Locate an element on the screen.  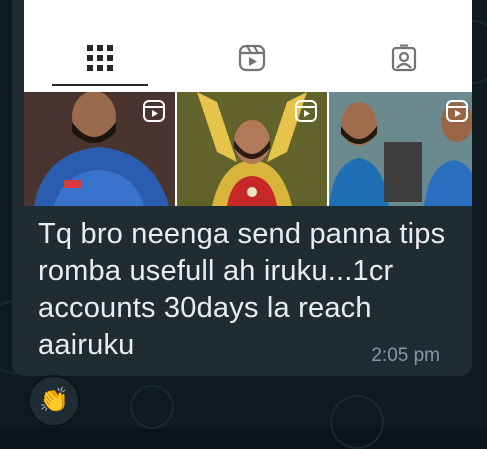
tab-posts is located at coordinates (100, 62).